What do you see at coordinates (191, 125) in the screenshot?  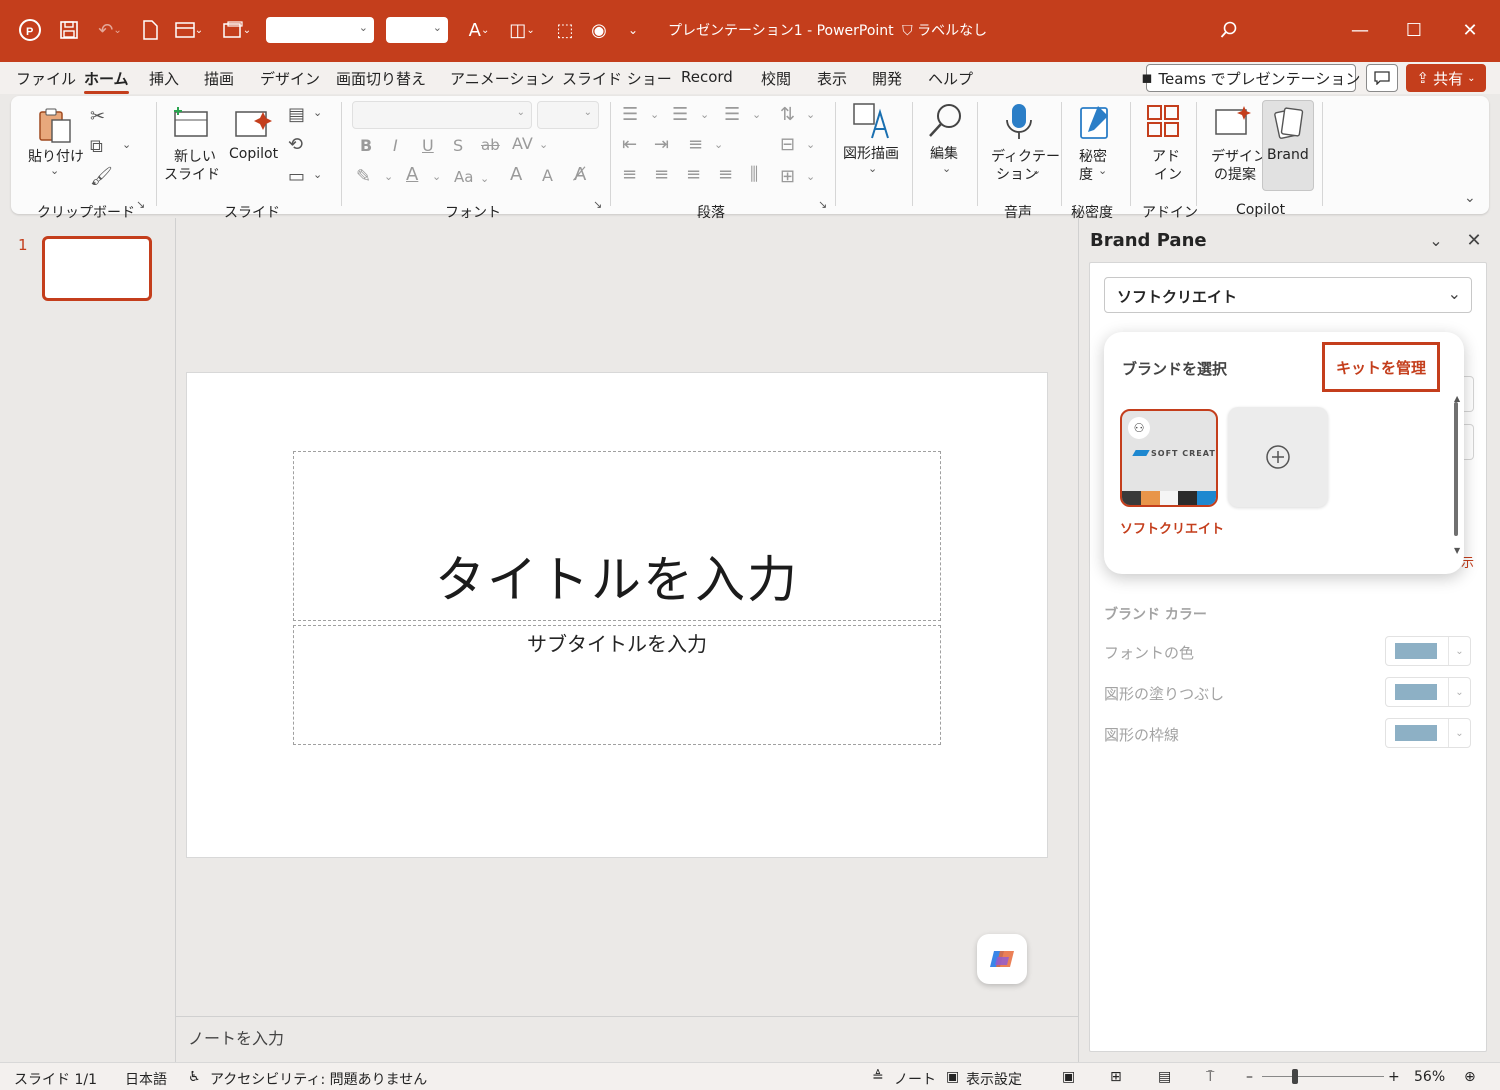 I see `new-slide-icon` at bounding box center [191, 125].